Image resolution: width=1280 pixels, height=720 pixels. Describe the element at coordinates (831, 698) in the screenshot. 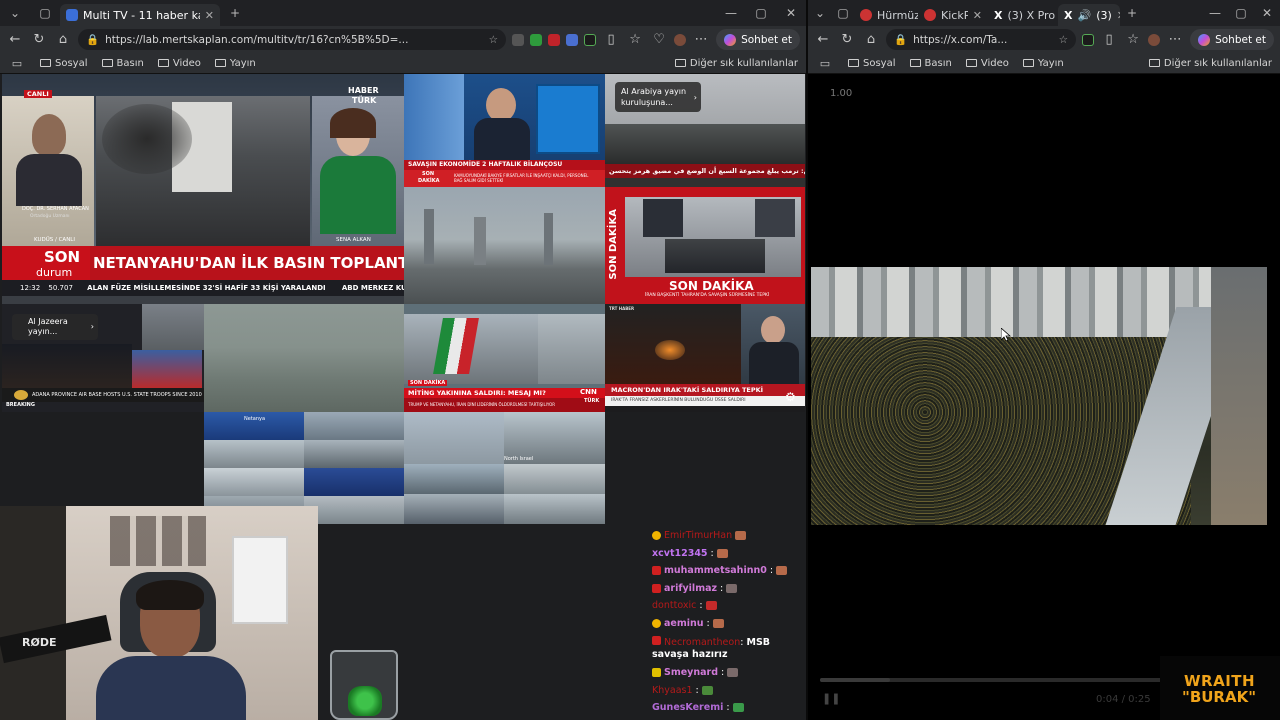

I see `pause-icon: ❚❚` at that location.